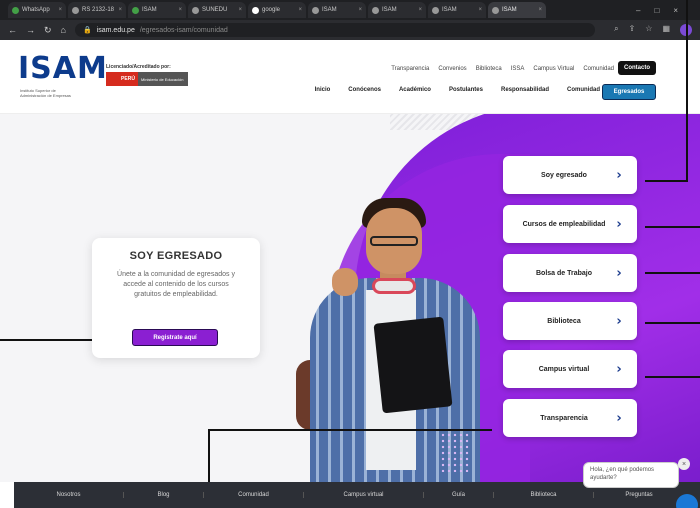  I want to click on headphones, so click(394, 286).